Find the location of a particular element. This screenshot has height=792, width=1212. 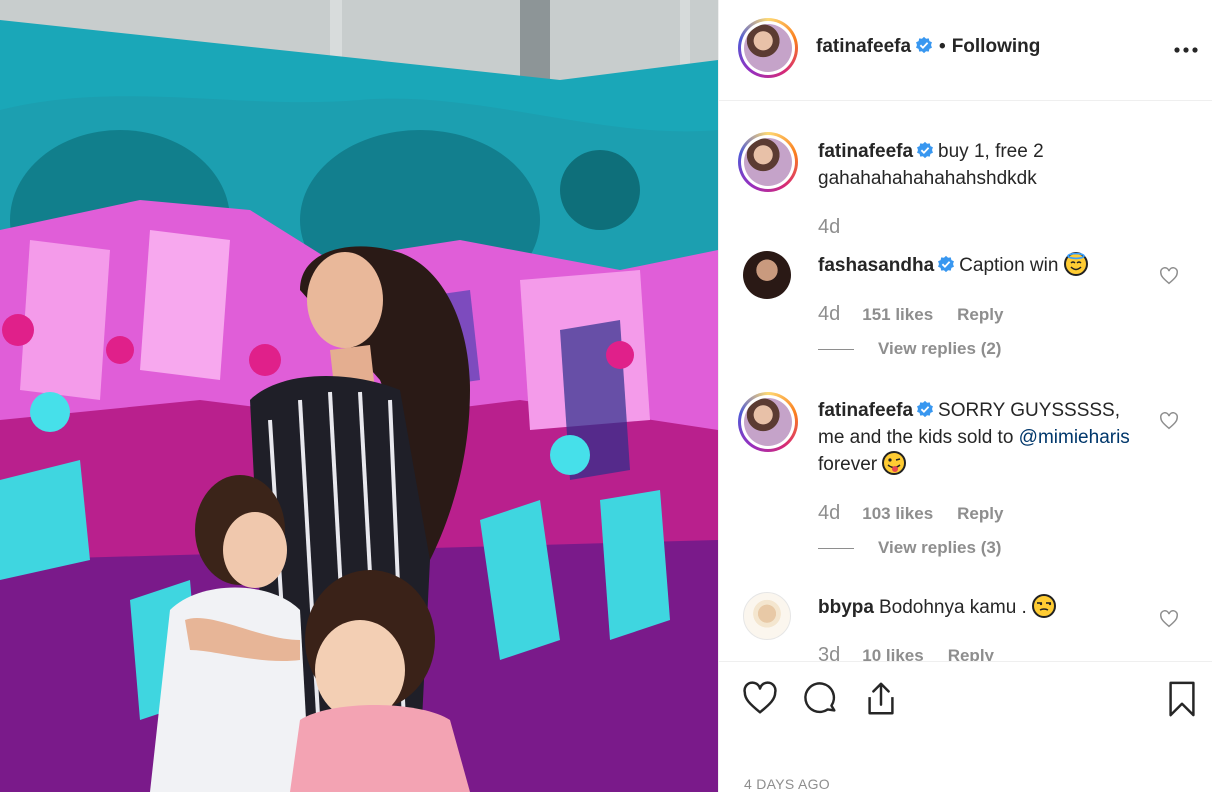

following-button: Following is located at coordinates (996, 46).